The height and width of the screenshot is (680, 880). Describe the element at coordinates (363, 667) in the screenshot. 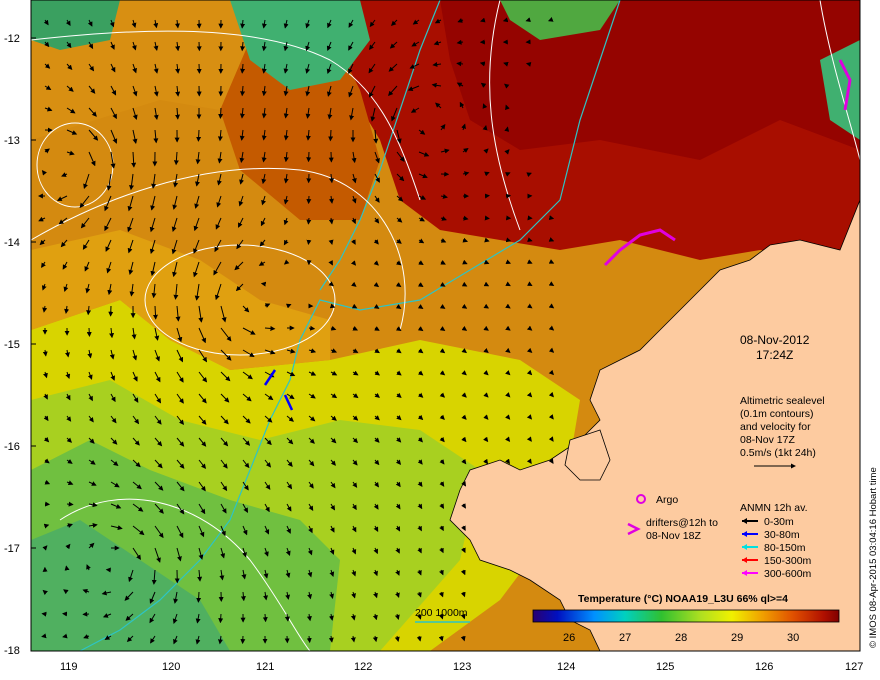

I see `x-tick-label: 122` at that location.